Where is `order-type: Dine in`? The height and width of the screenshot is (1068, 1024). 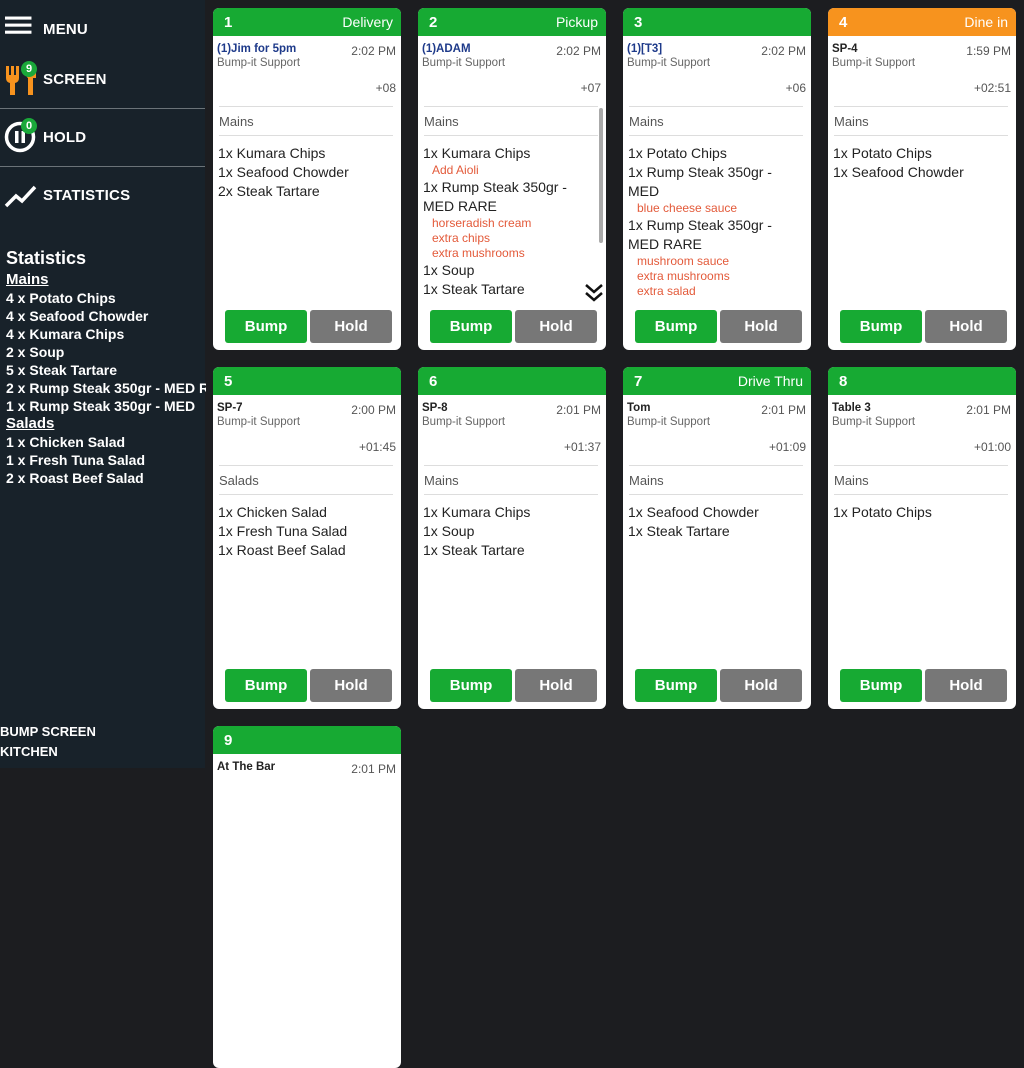
order-type: Dine in is located at coordinates (986, 22).